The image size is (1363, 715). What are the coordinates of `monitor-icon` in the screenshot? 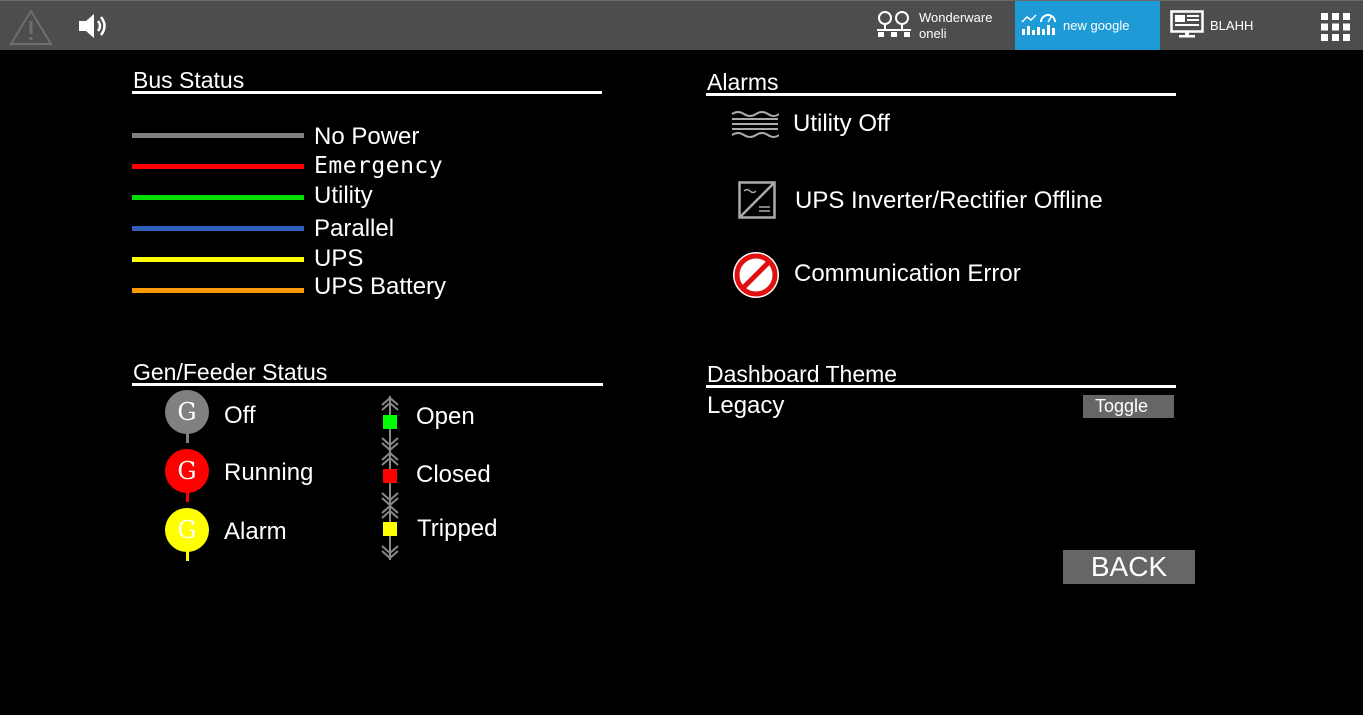 It's located at (1187, 25).